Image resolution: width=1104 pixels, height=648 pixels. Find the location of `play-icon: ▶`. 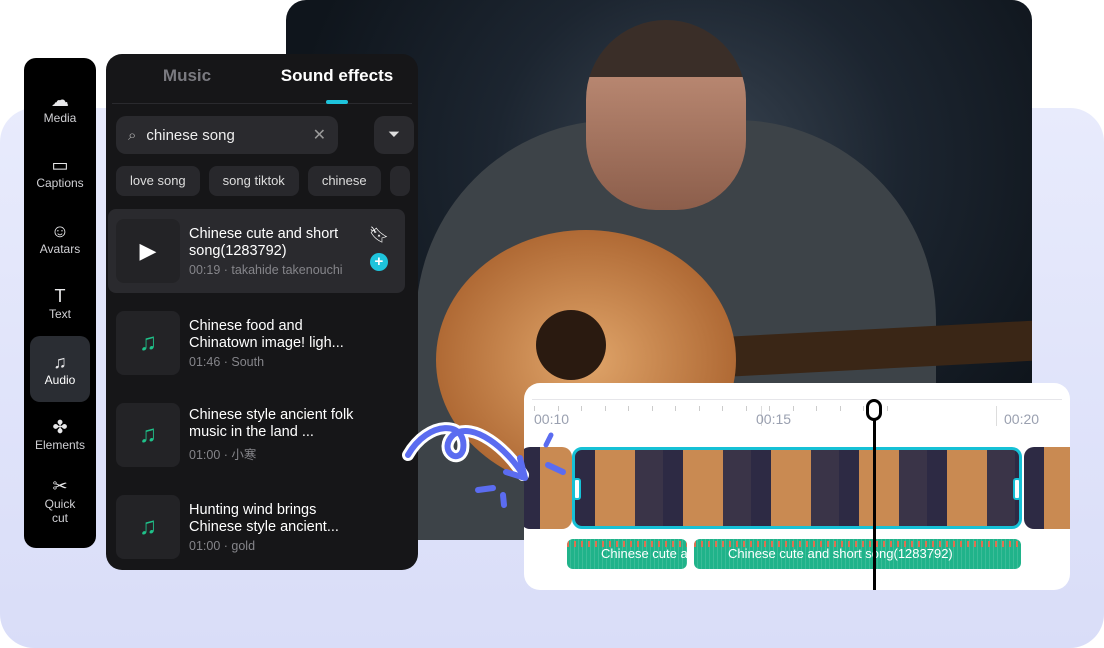

play-icon: ▶ is located at coordinates (148, 251).